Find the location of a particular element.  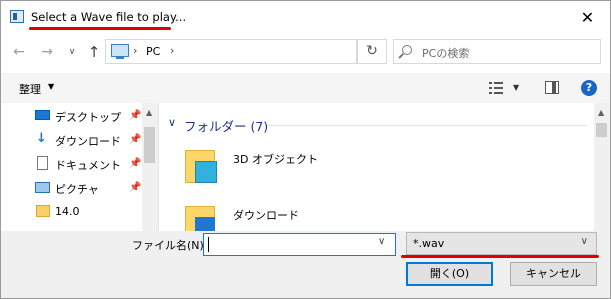

cancel-button: キャンセル is located at coordinates (553, 274).